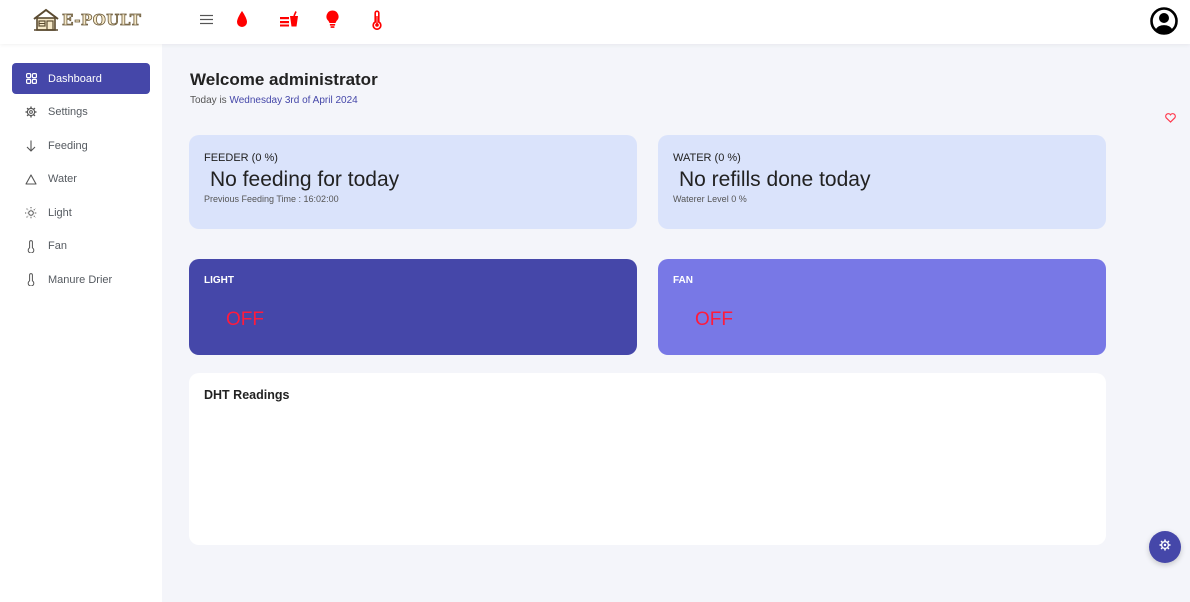 The width and height of the screenshot is (1190, 602). What do you see at coordinates (31, 146) in the screenshot?
I see `arrow-down-icon` at bounding box center [31, 146].